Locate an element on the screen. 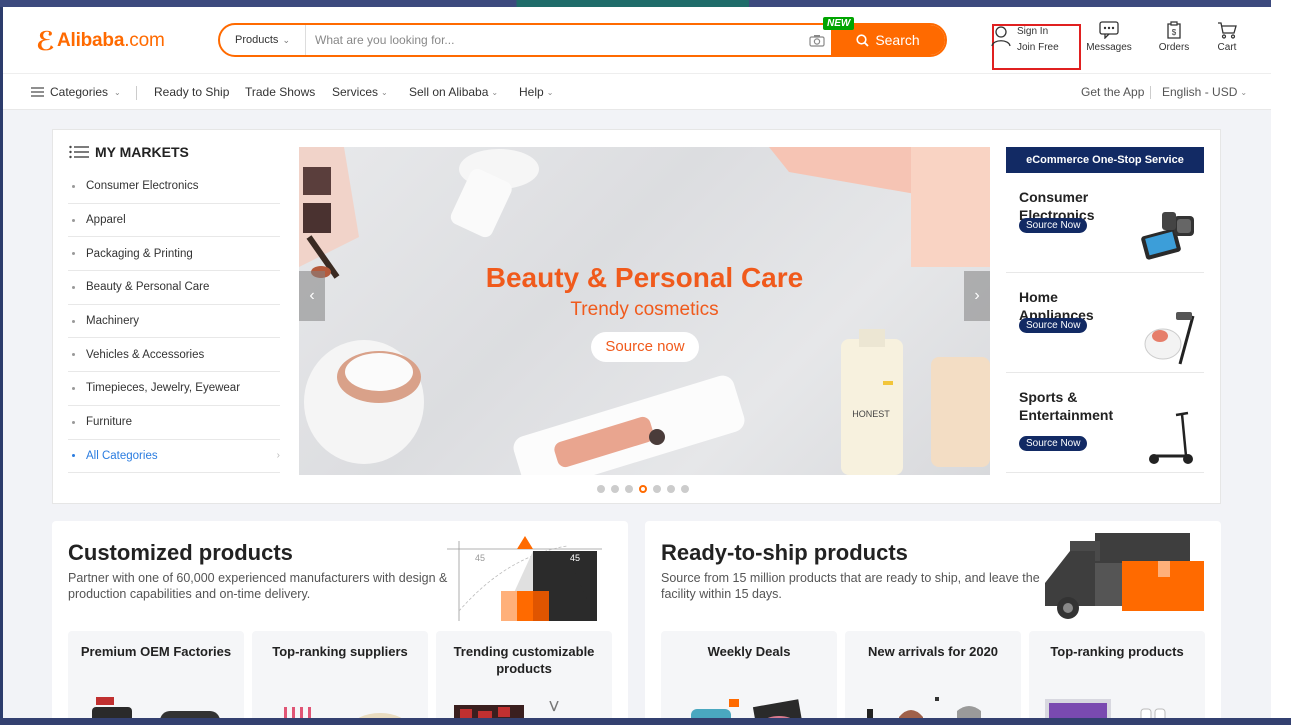  search-input is located at coordinates (554, 40).